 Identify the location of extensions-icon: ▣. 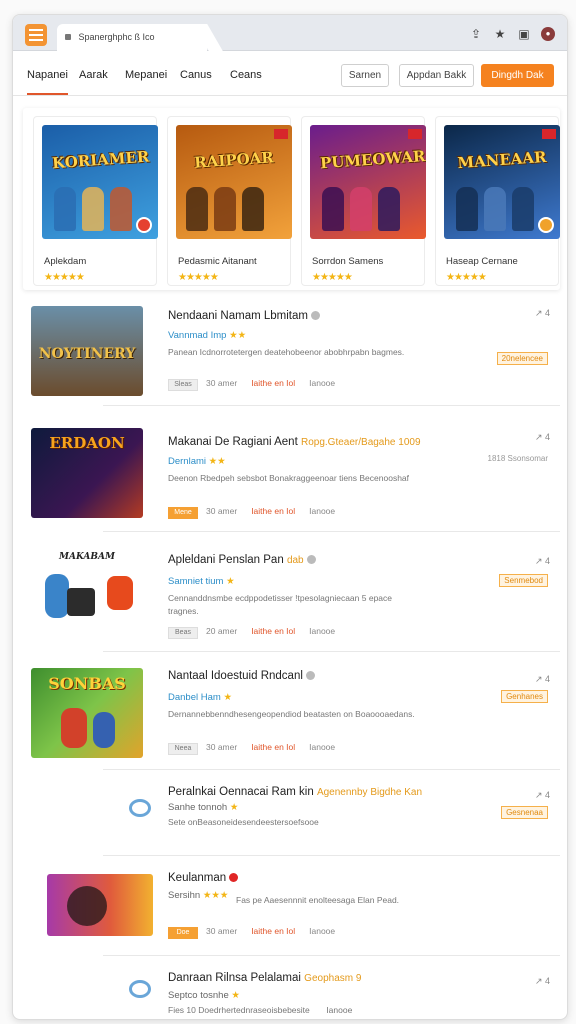
(524, 34).